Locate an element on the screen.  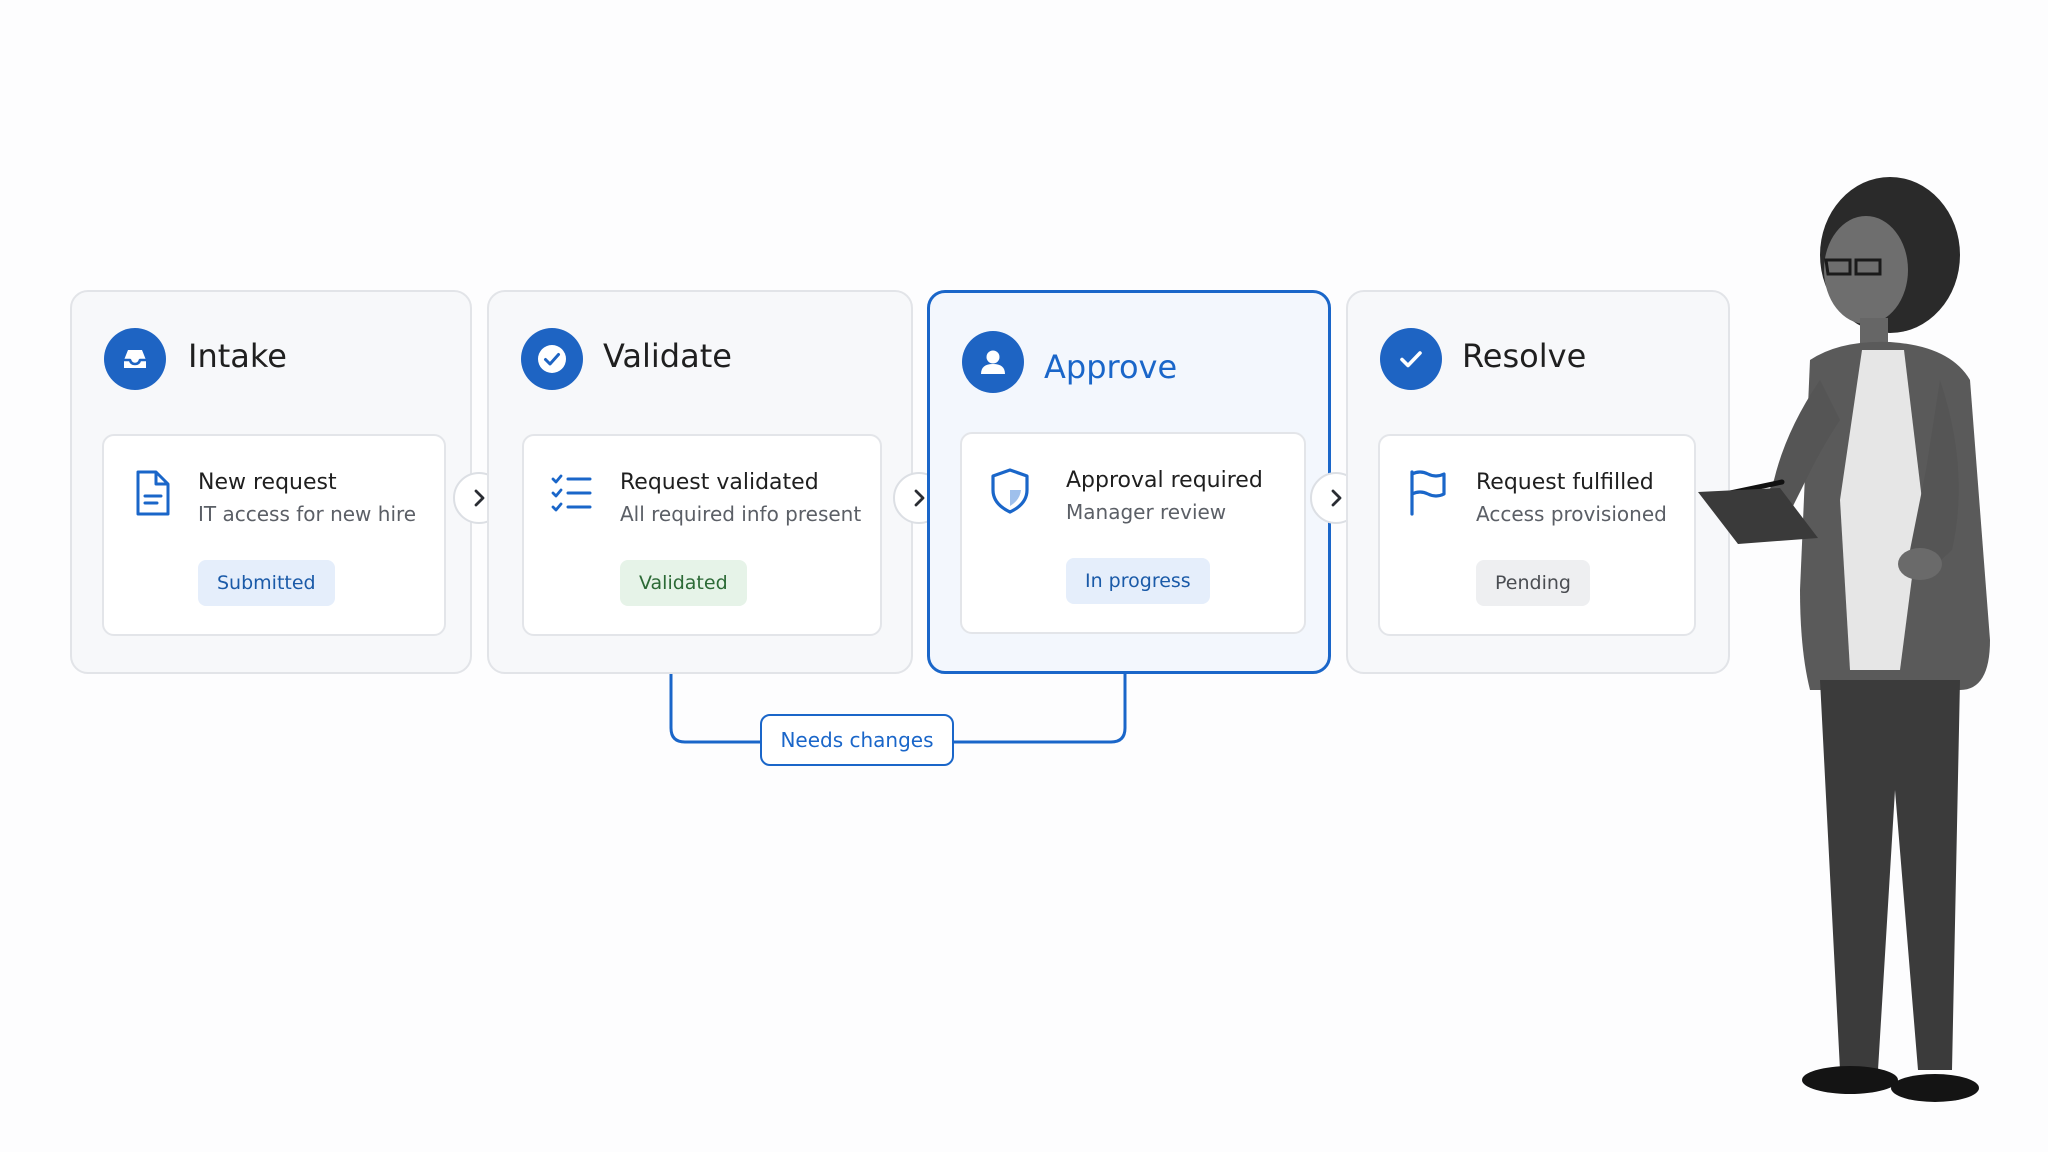
stage-title: Validate is located at coordinates (667, 356).